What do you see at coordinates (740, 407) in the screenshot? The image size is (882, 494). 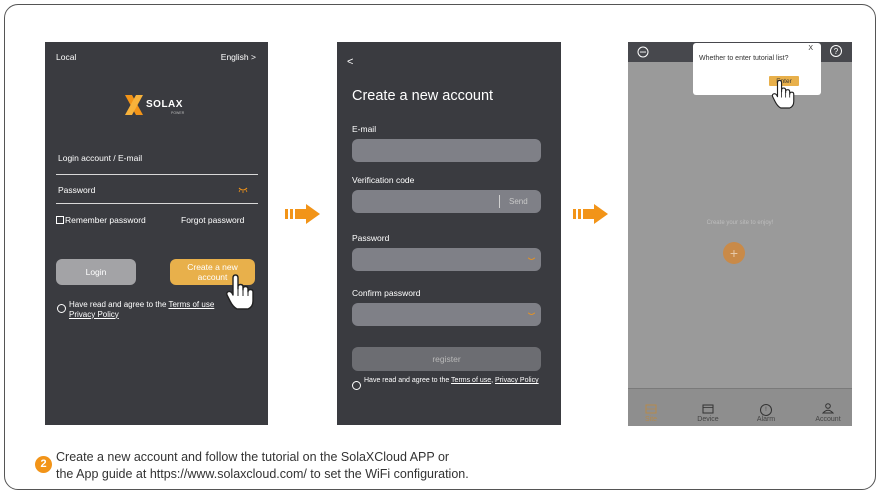 I see `bottom-nav: Site Device ! Alarm Account` at bounding box center [740, 407].